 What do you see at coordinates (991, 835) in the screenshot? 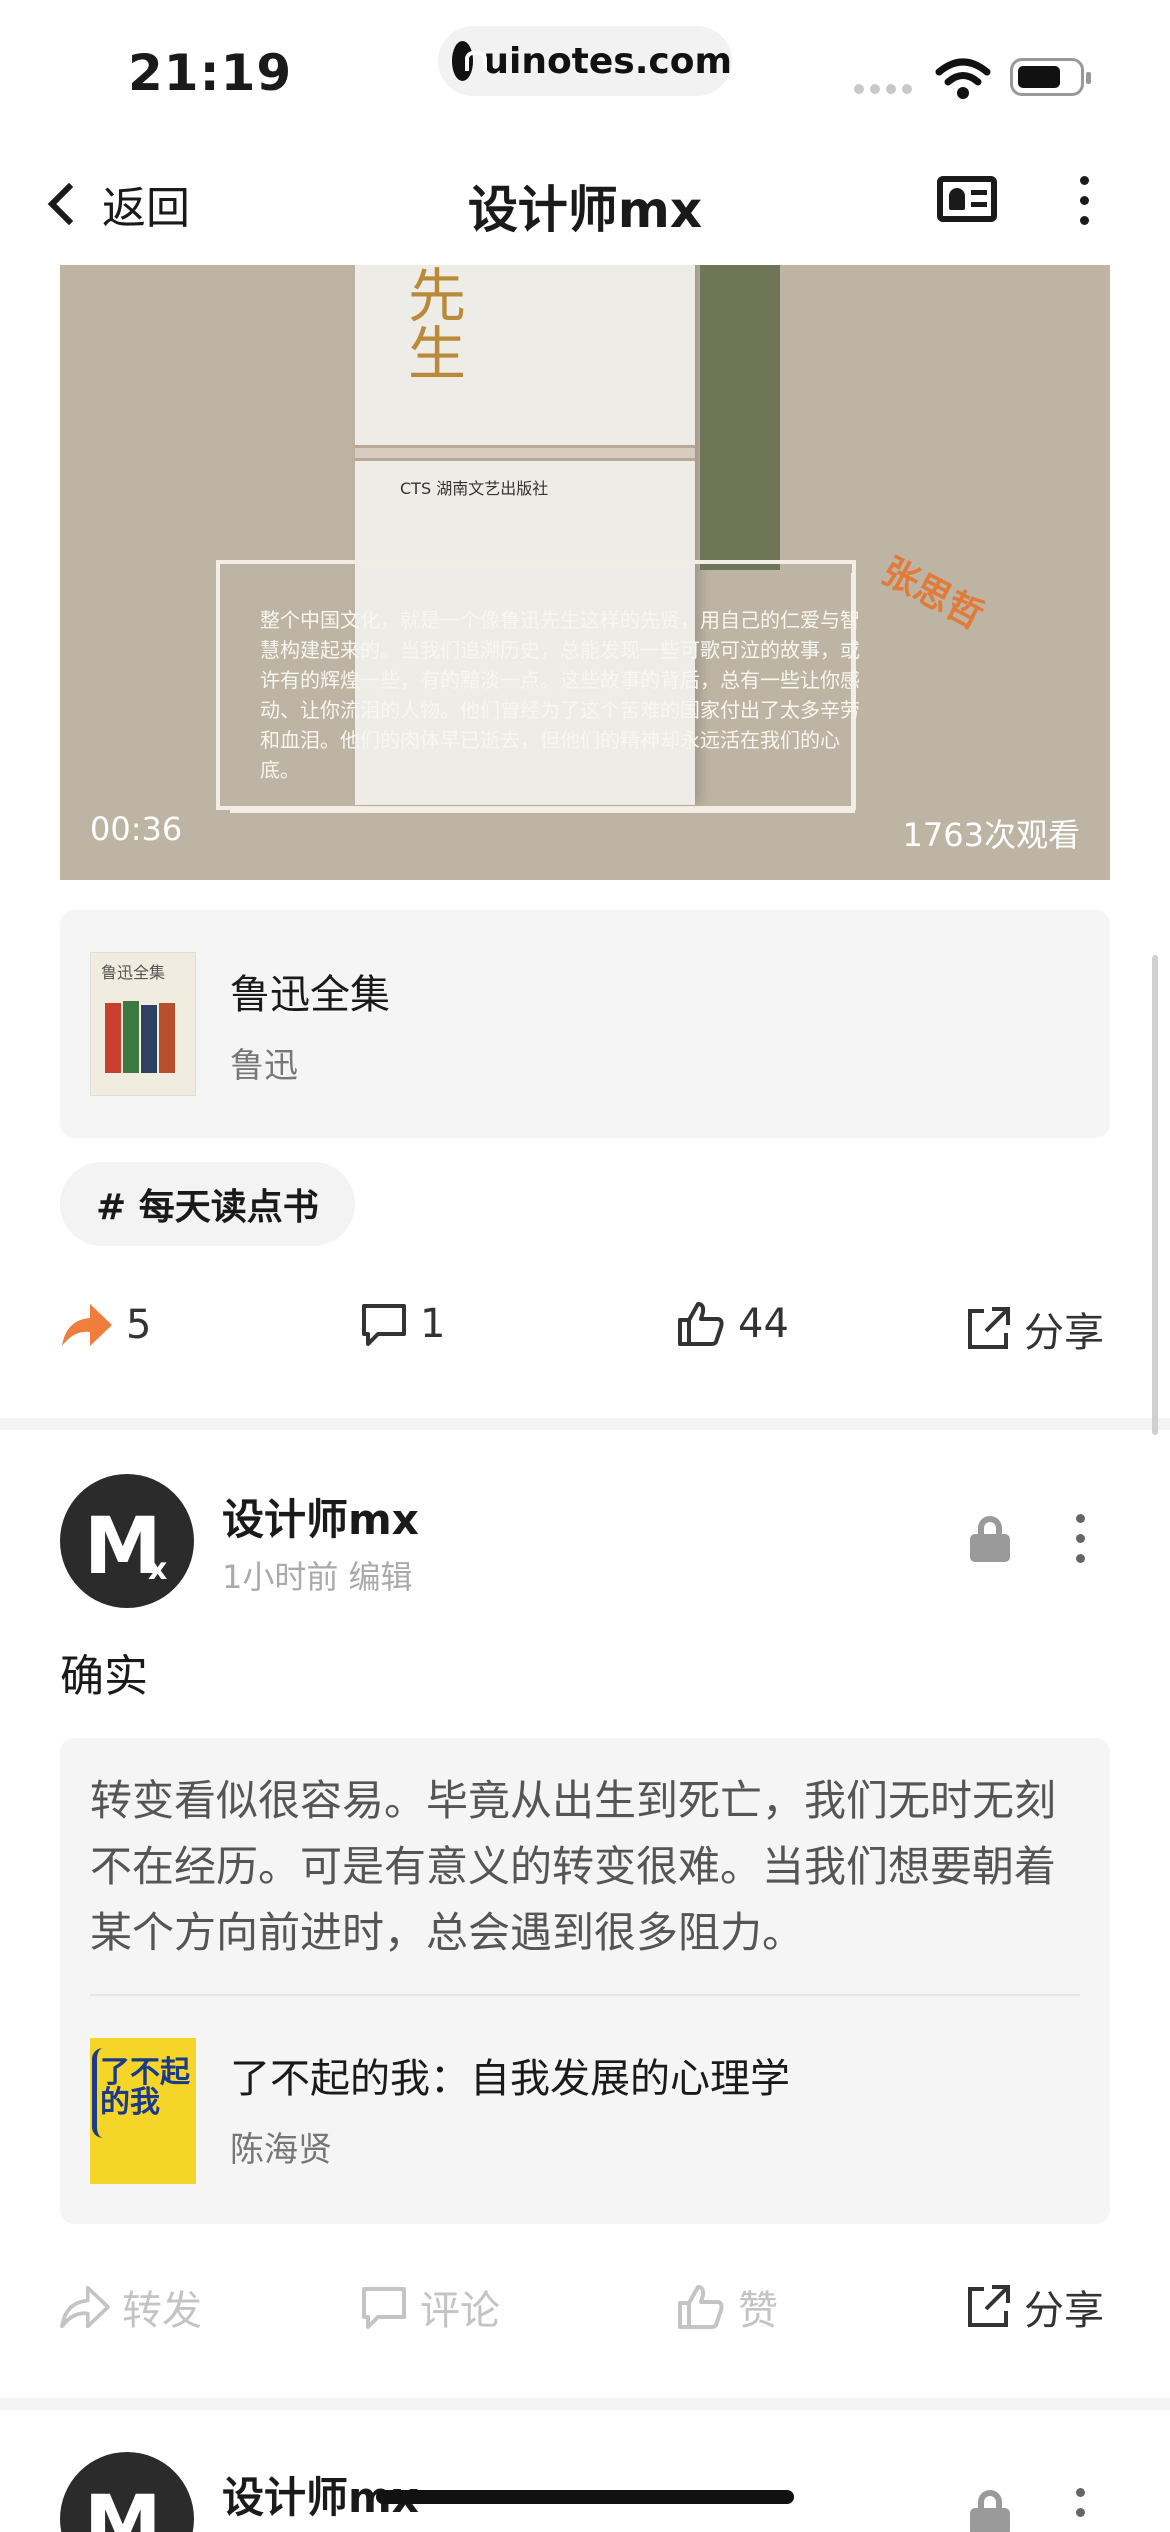
I see `video-views: 1763次观看` at bounding box center [991, 835].